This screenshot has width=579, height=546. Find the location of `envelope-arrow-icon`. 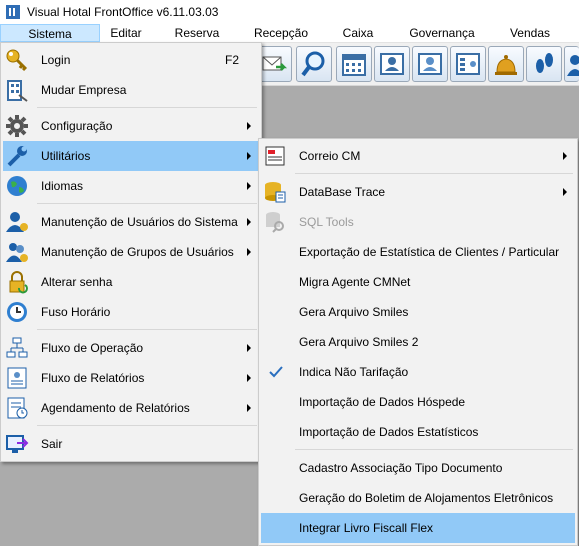

envelope-arrow-icon is located at coordinates (275, 63).